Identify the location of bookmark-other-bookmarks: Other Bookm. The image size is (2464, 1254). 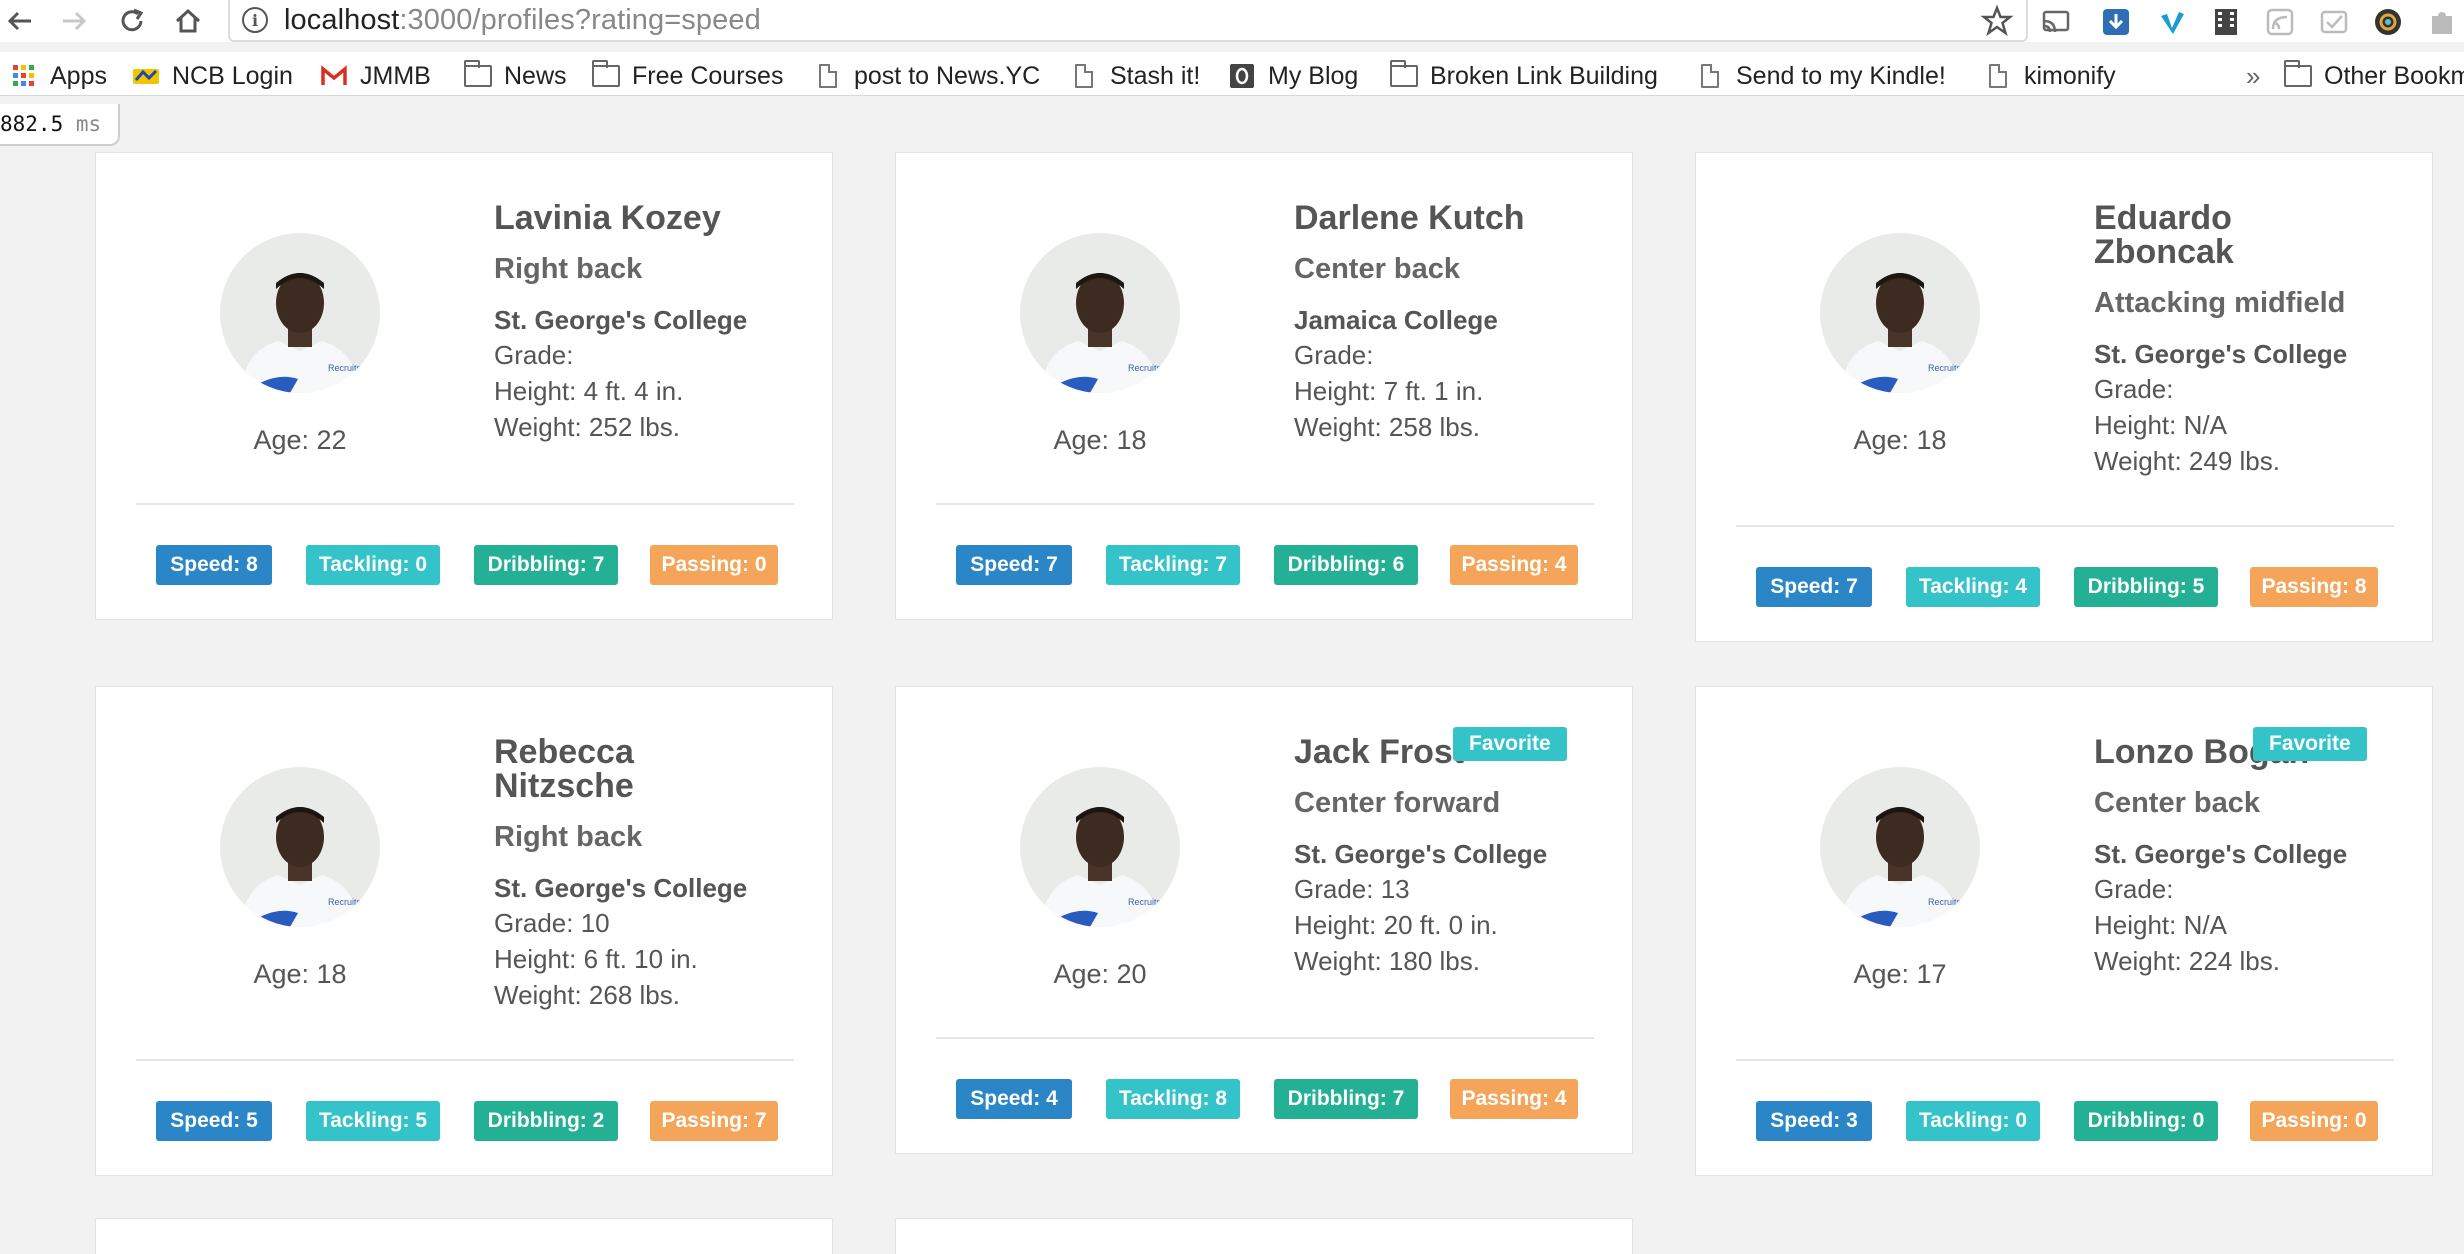
(2373, 76).